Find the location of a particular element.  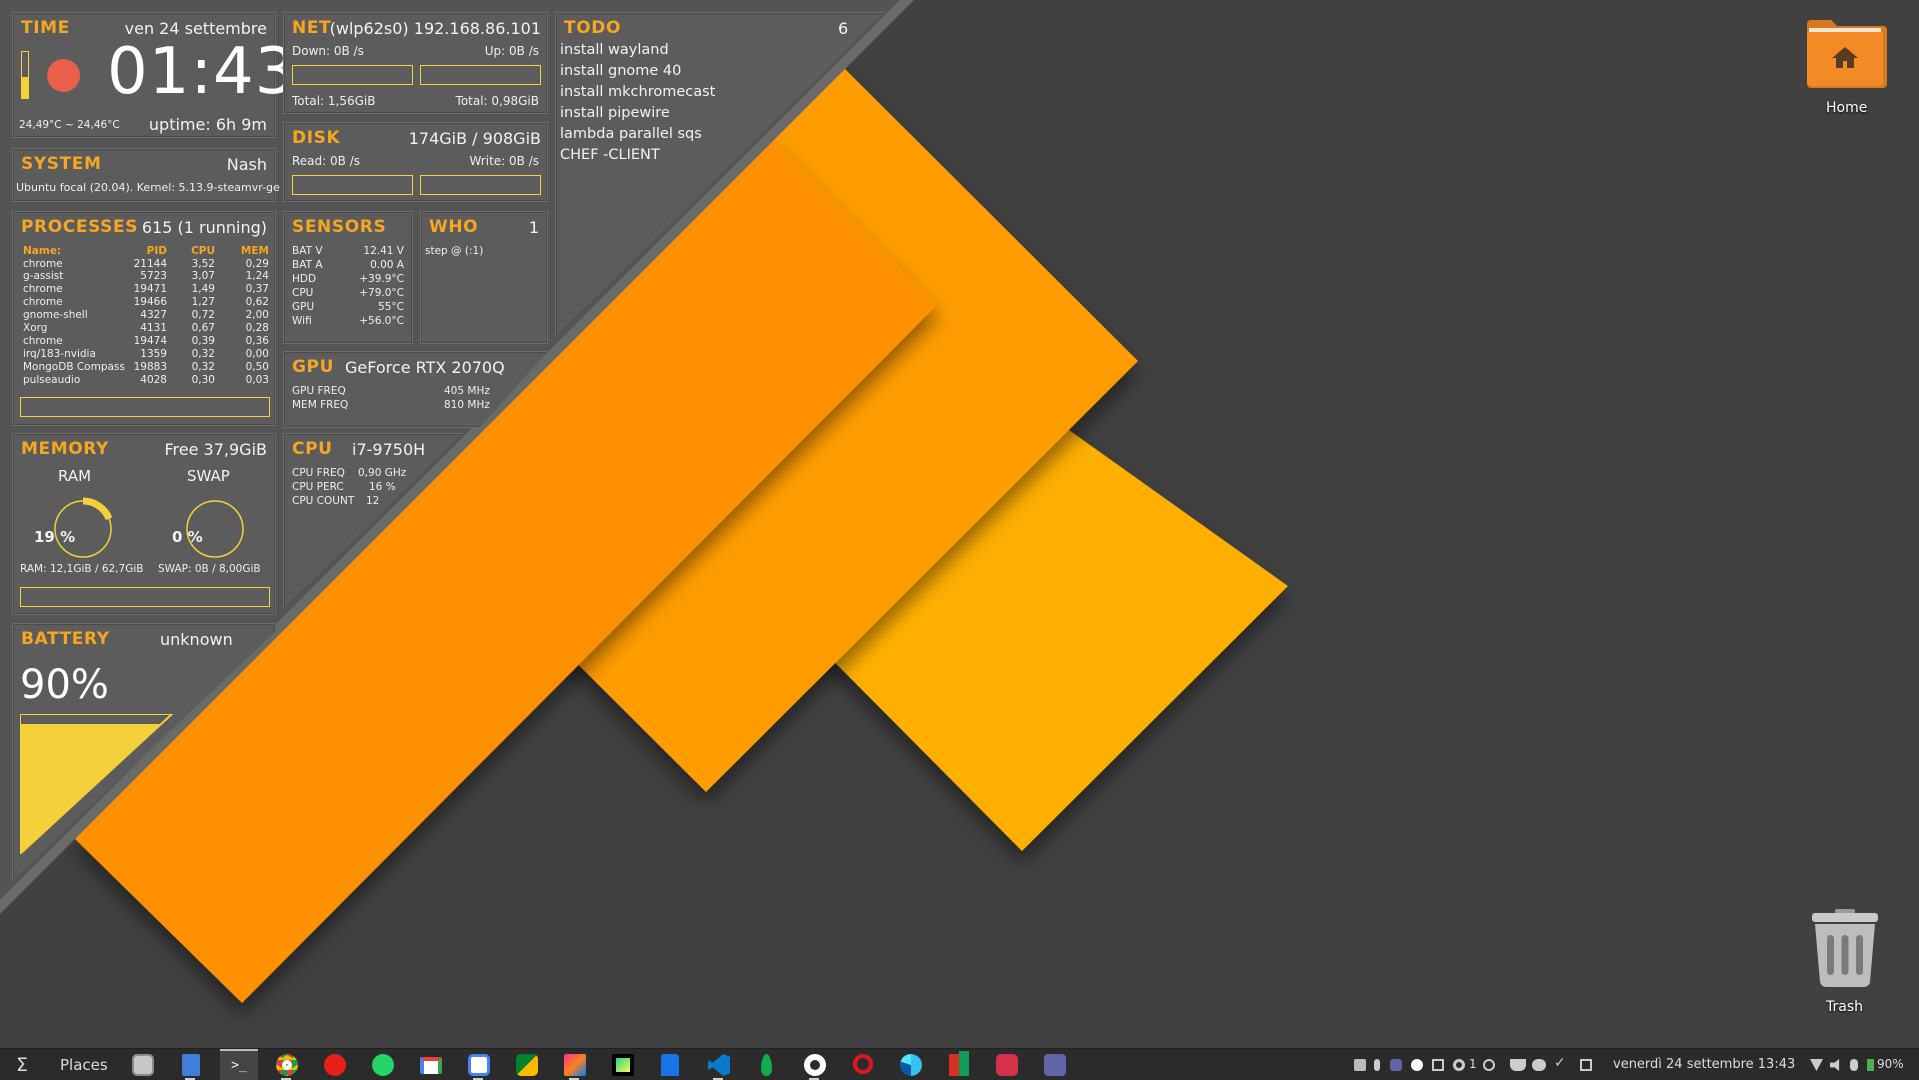

microphone-tray-icon is located at coordinates (1854, 1065).